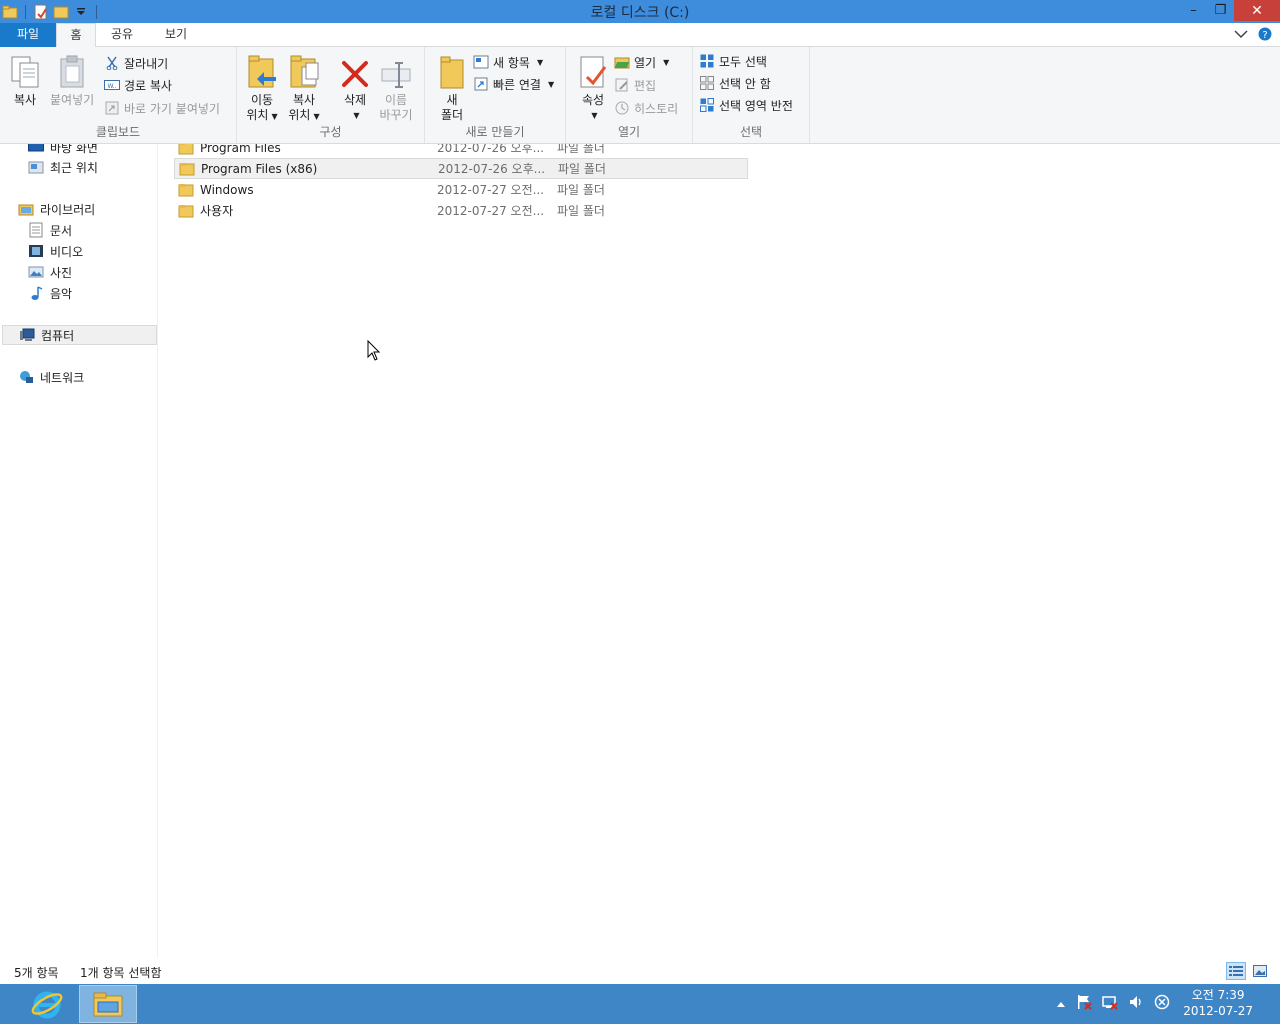  Describe the element at coordinates (162, 108) in the screenshot. I see `paste-shortcut-button: 바로 가기 붙여넣기` at that location.